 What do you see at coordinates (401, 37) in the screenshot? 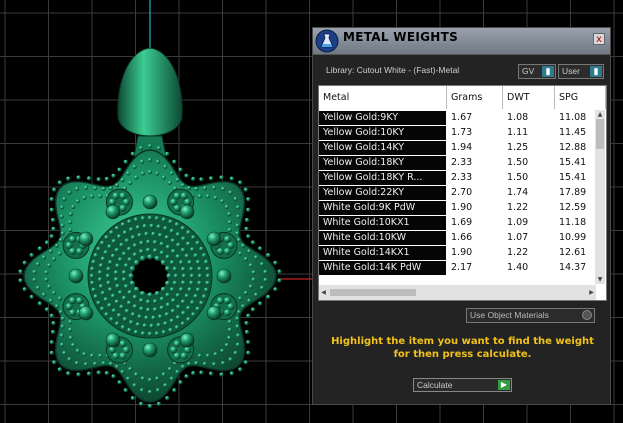
I see `panel-title: METAL WEIGHTS` at bounding box center [401, 37].